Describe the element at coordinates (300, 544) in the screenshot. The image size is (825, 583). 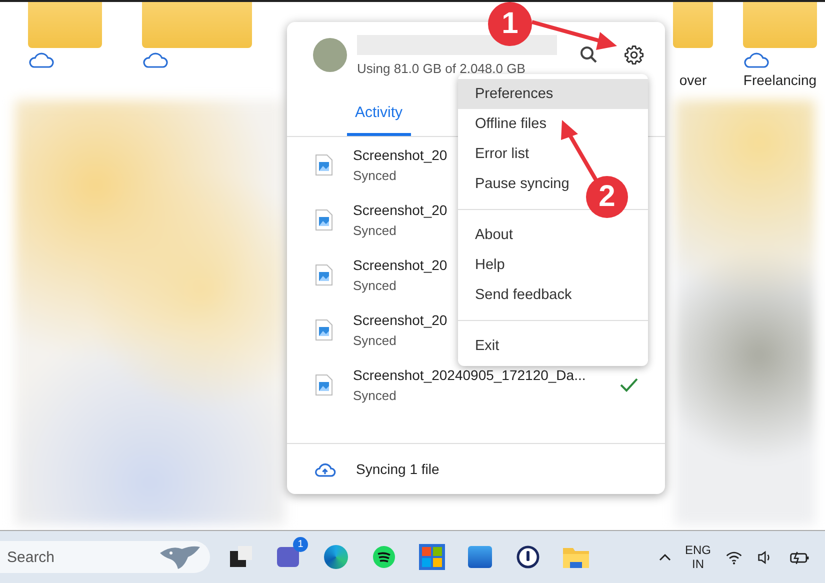
I see `notification-badge: 1` at that location.